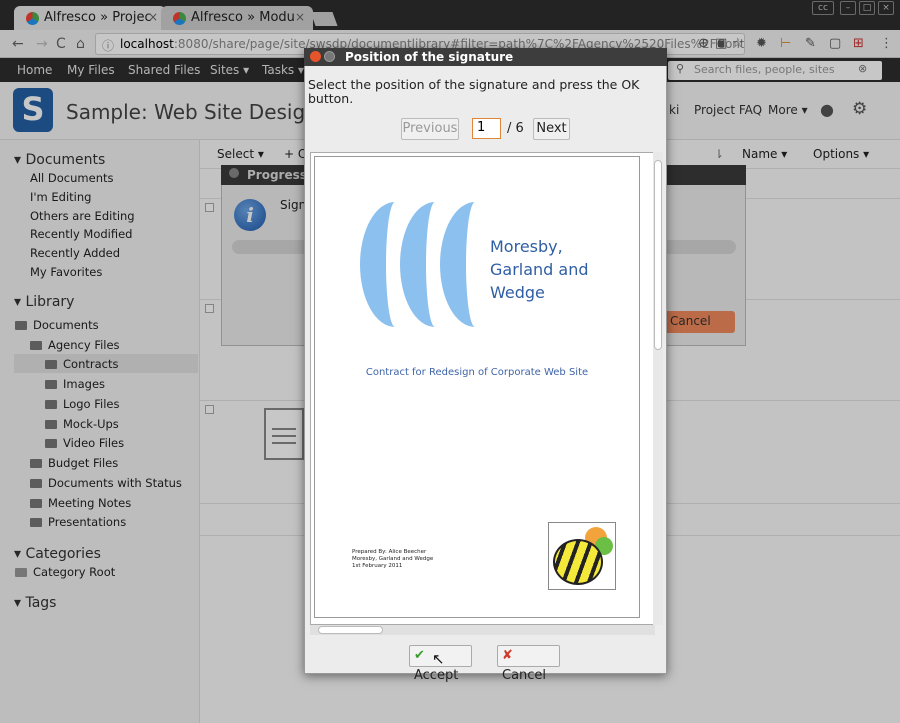  What do you see at coordinates (515, 128) in the screenshot?
I see `page-total: / 6` at bounding box center [515, 128].